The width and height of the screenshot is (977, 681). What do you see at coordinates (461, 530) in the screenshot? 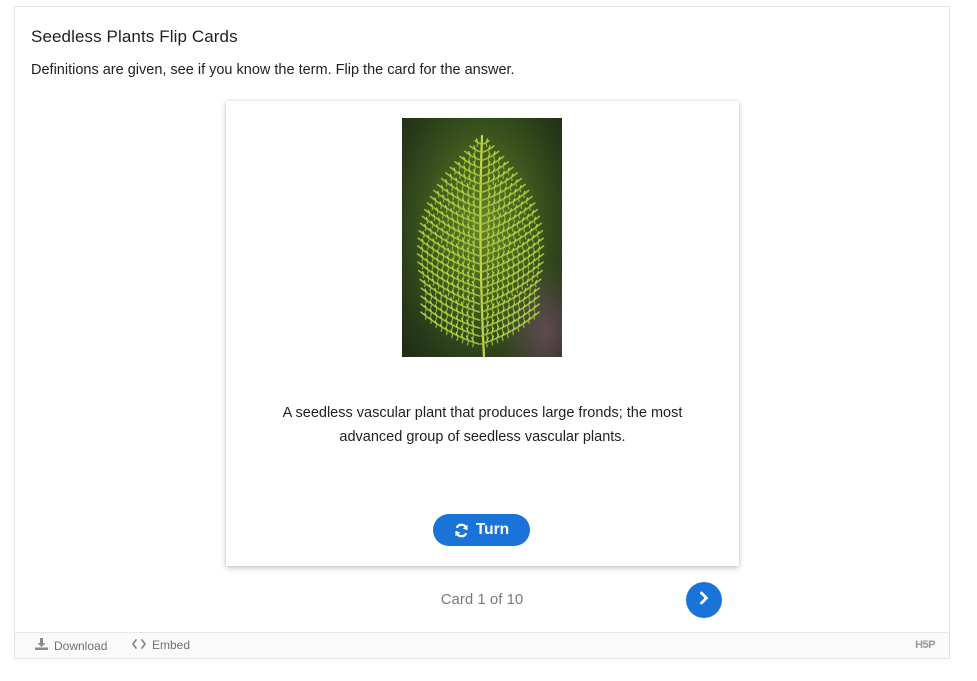
I see `refresh-icon` at bounding box center [461, 530].